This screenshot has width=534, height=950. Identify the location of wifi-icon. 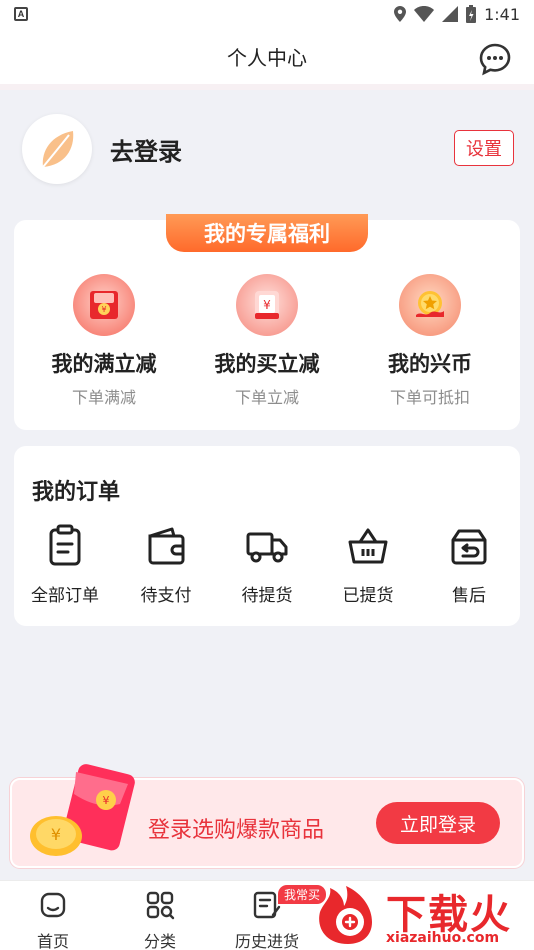
(424, 14).